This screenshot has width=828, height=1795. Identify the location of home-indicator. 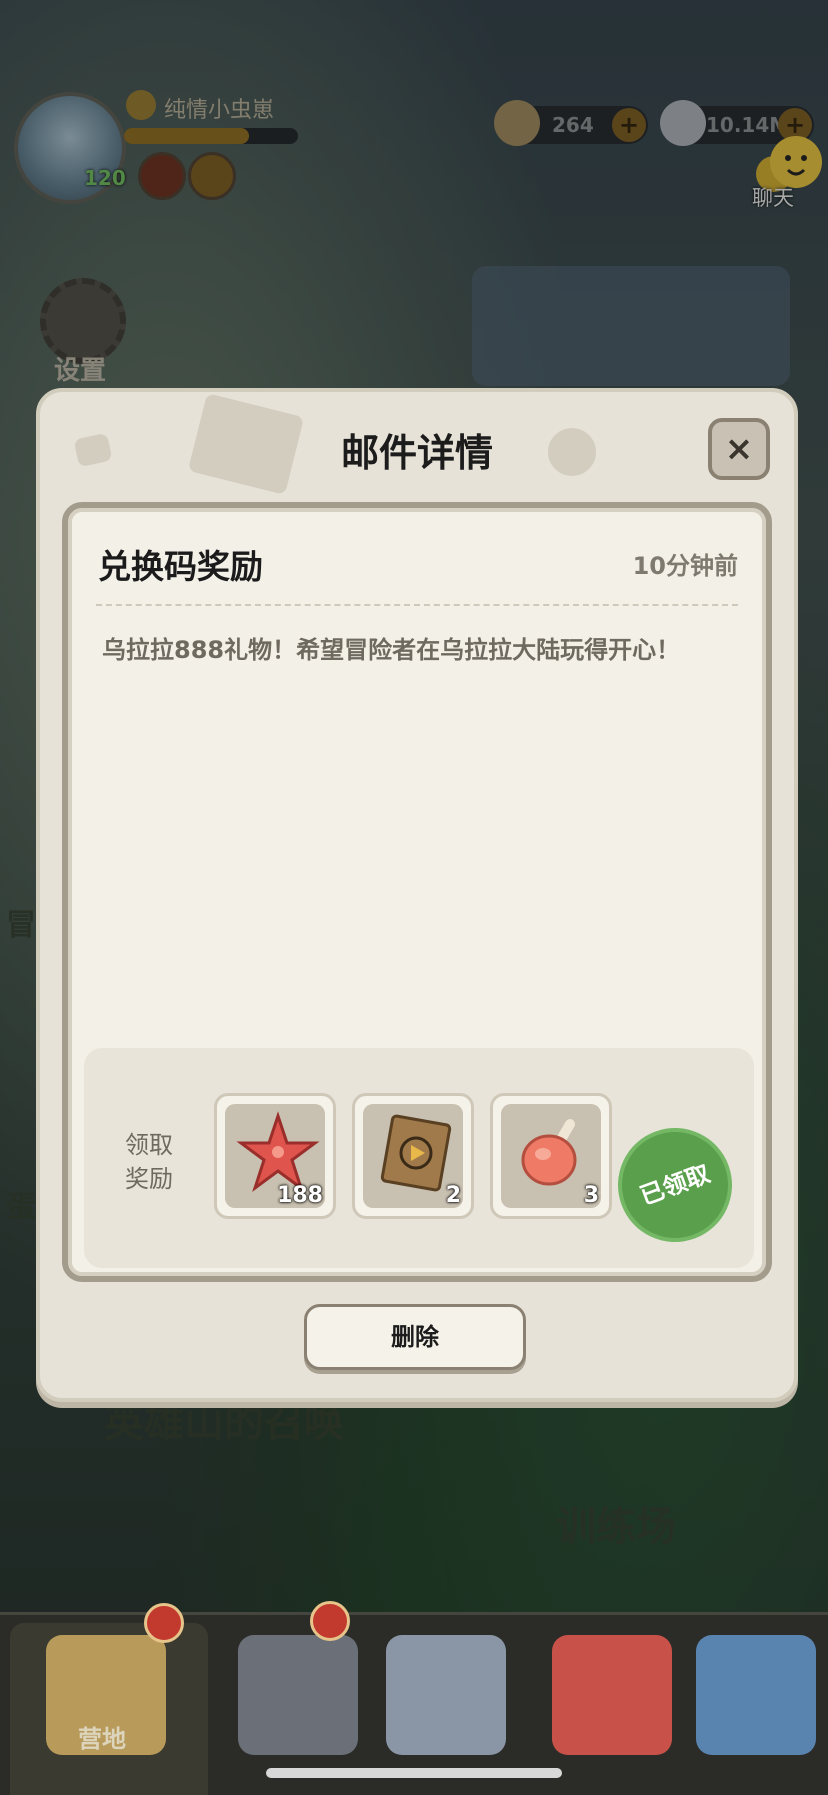
(414, 1773).